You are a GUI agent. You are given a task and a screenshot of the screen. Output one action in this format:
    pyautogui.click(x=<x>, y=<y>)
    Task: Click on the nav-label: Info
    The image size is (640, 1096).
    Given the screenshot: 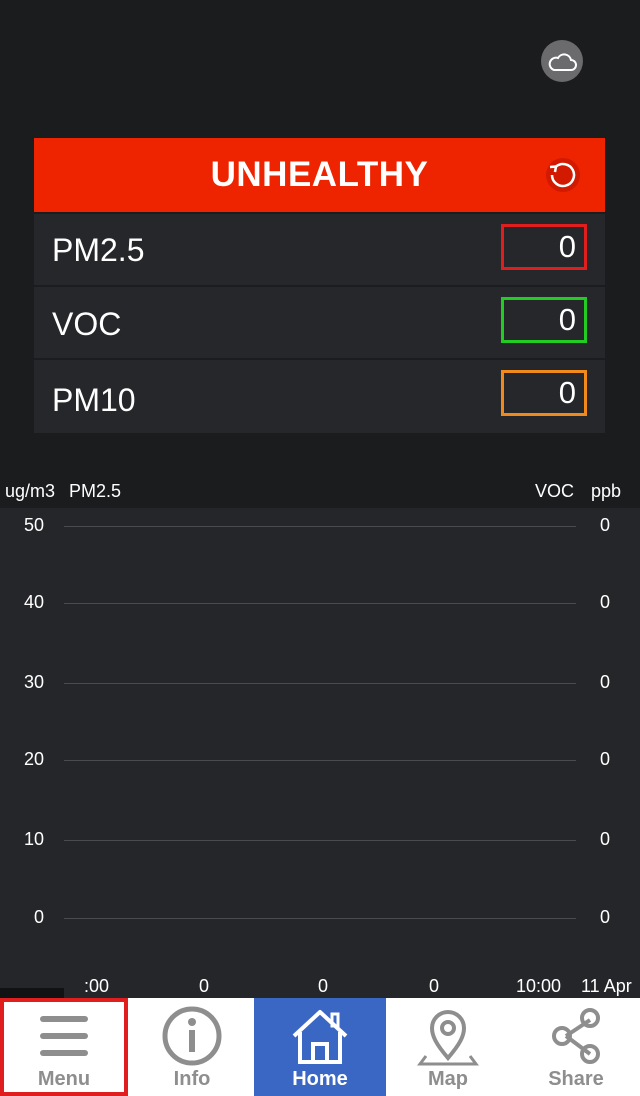 What is the action you would take?
    pyautogui.click(x=192, y=1079)
    